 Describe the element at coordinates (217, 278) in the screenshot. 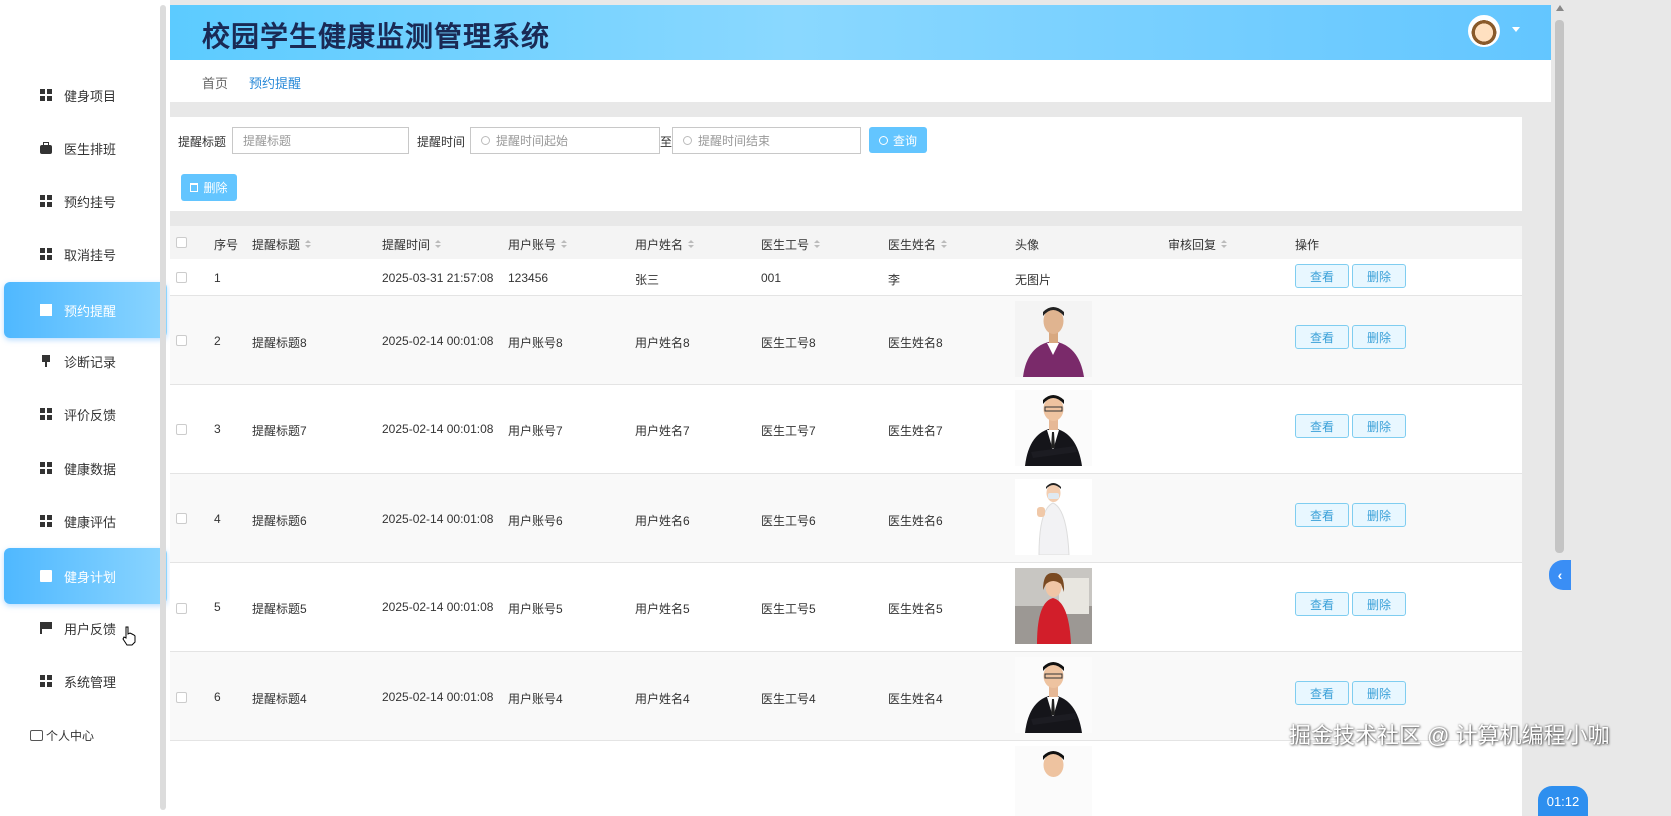

I see `cell-no: 1` at that location.